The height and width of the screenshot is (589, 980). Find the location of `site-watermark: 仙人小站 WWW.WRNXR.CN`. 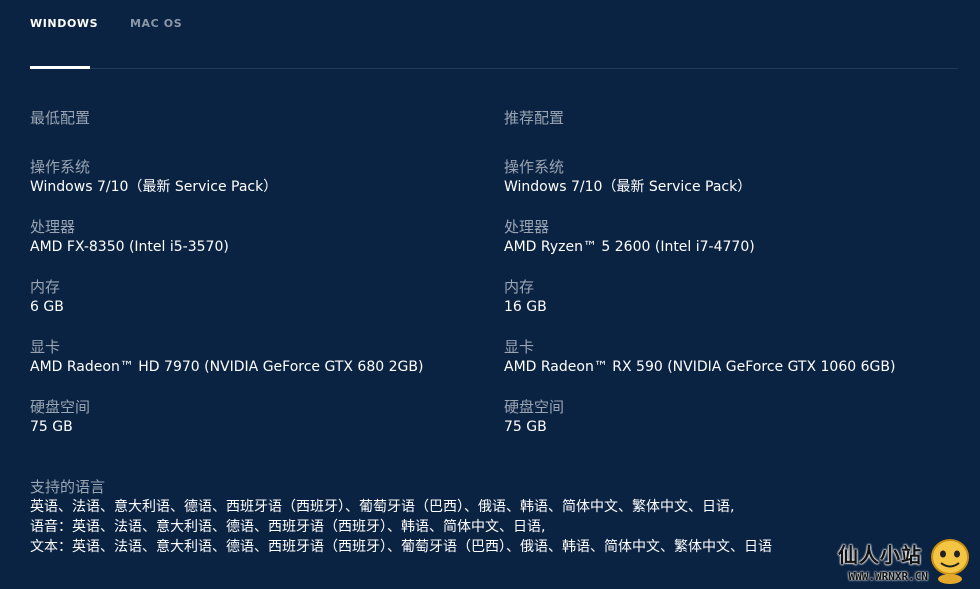

site-watermark: 仙人小站 WWW.WRNXR.CN is located at coordinates (897, 560).